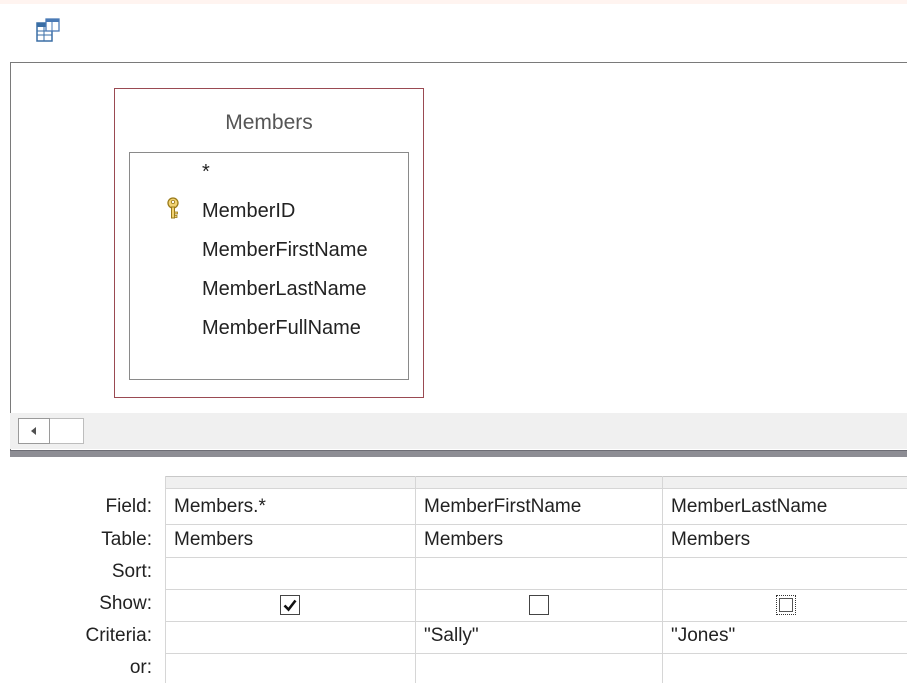 This screenshot has height=683, width=907. I want to click on row-label-sort: Sort:, so click(131, 571).